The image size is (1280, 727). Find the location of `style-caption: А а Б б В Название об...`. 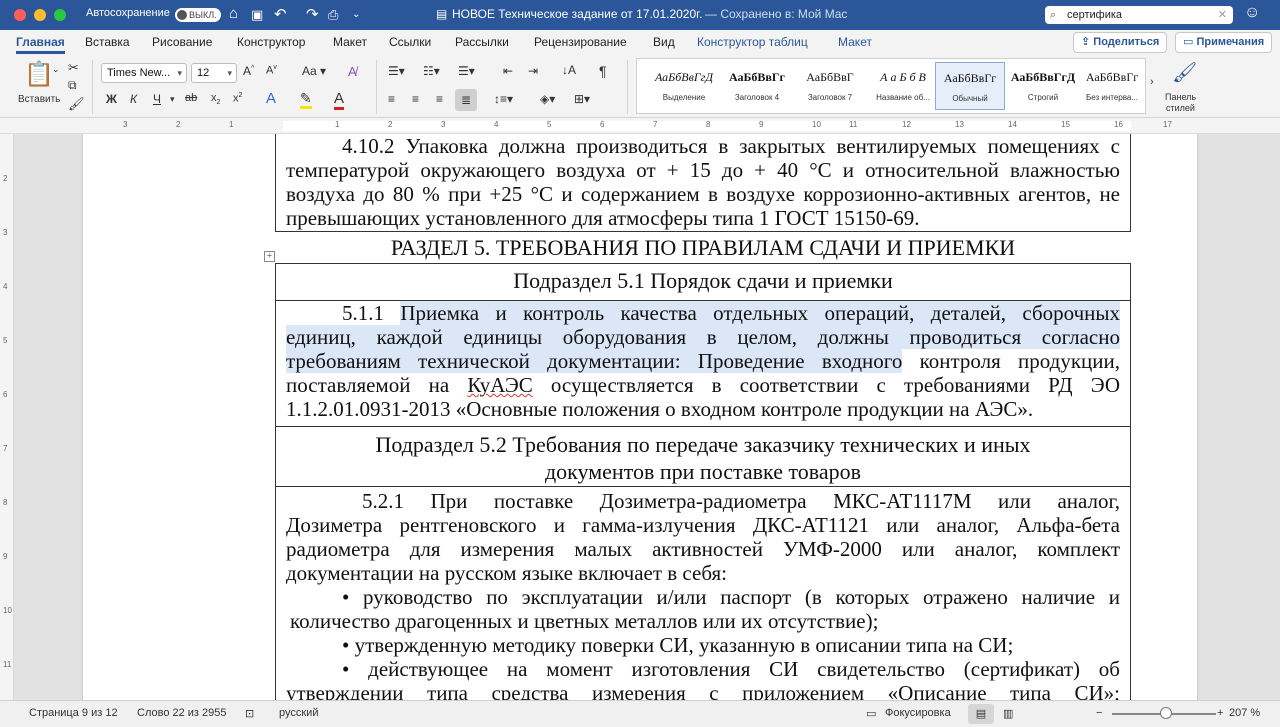

style-caption: А а Б б В Название об... is located at coordinates (903, 86).